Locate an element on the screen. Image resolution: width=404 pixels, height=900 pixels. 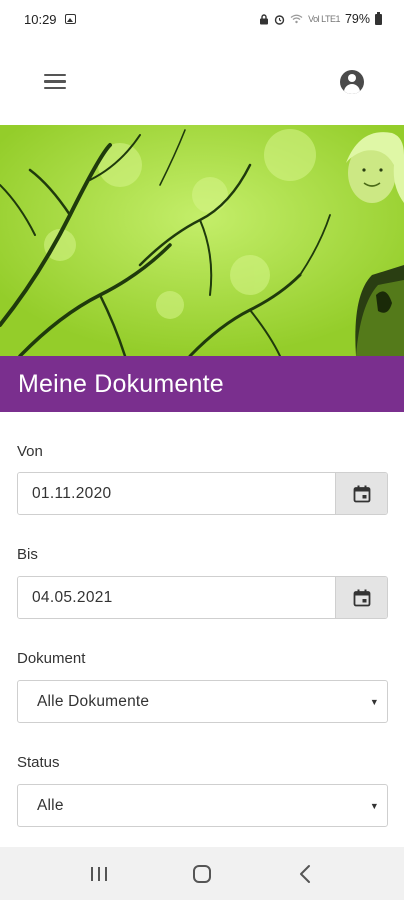
title-band: Meine Dokumente is located at coordinates (202, 384).